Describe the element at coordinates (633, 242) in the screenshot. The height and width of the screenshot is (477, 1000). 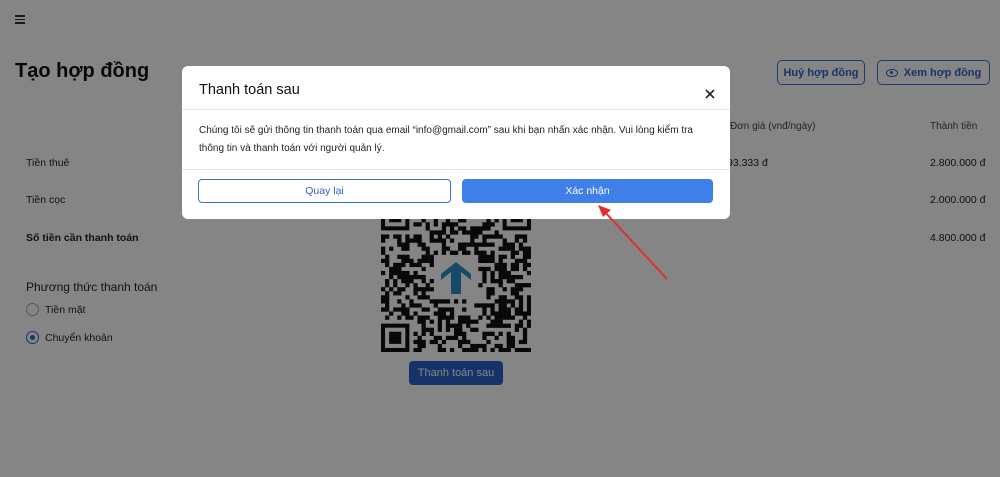
I see `annotation-arrow-icon` at that location.